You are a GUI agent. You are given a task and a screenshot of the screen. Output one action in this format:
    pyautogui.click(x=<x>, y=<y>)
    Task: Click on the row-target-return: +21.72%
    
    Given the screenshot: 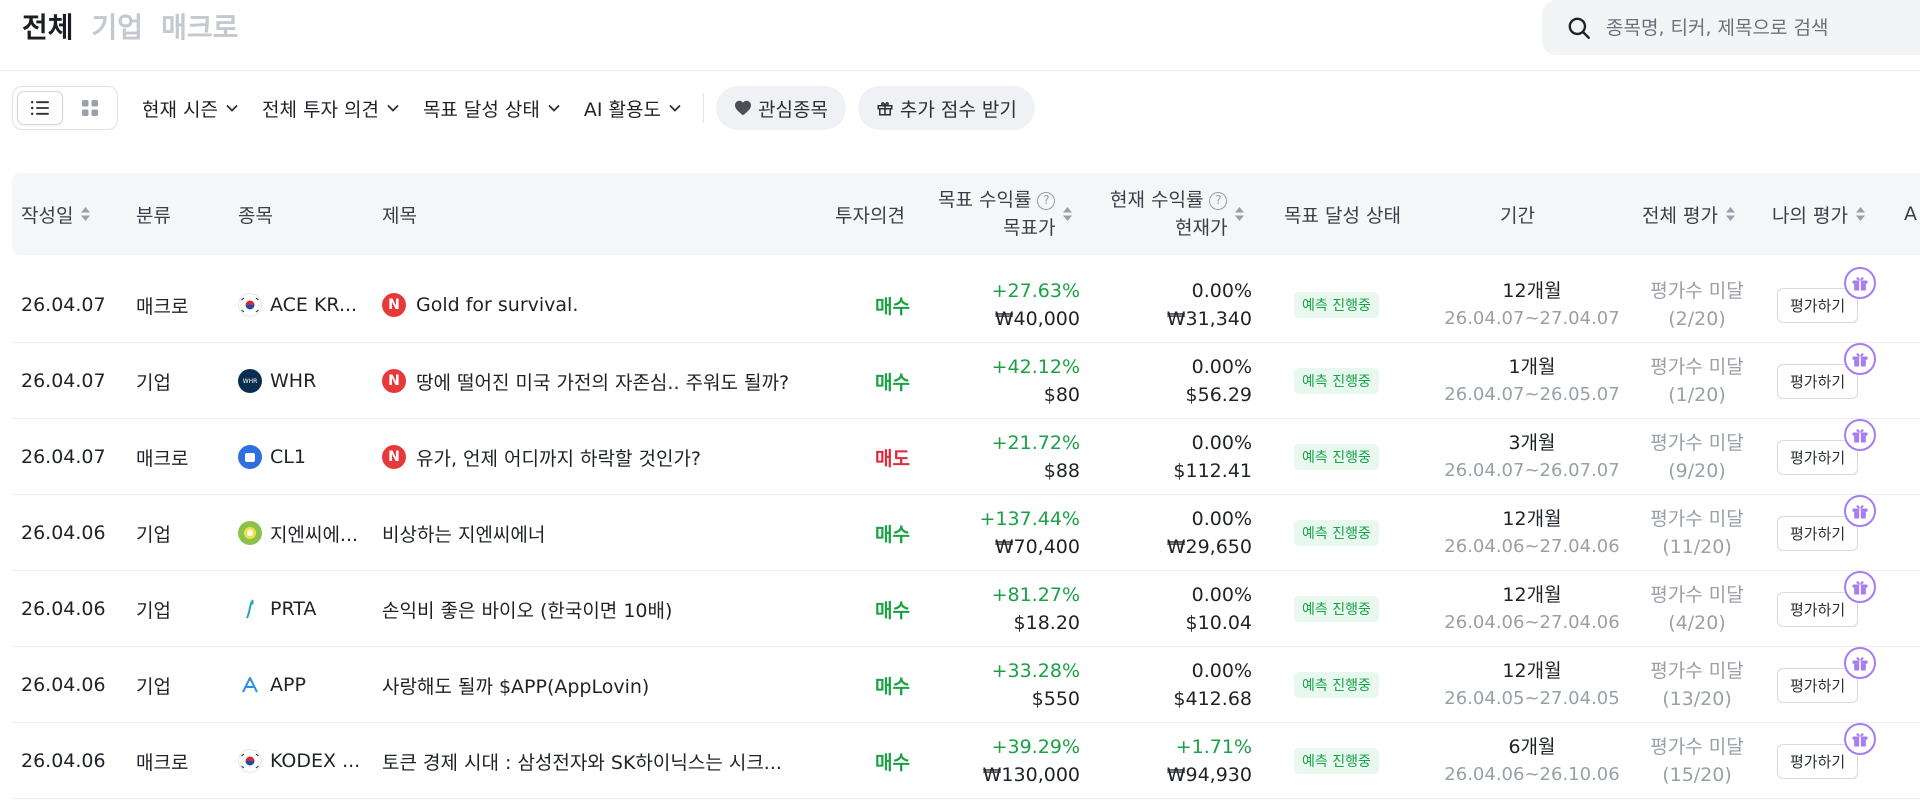 What is the action you would take?
    pyautogui.click(x=1035, y=443)
    